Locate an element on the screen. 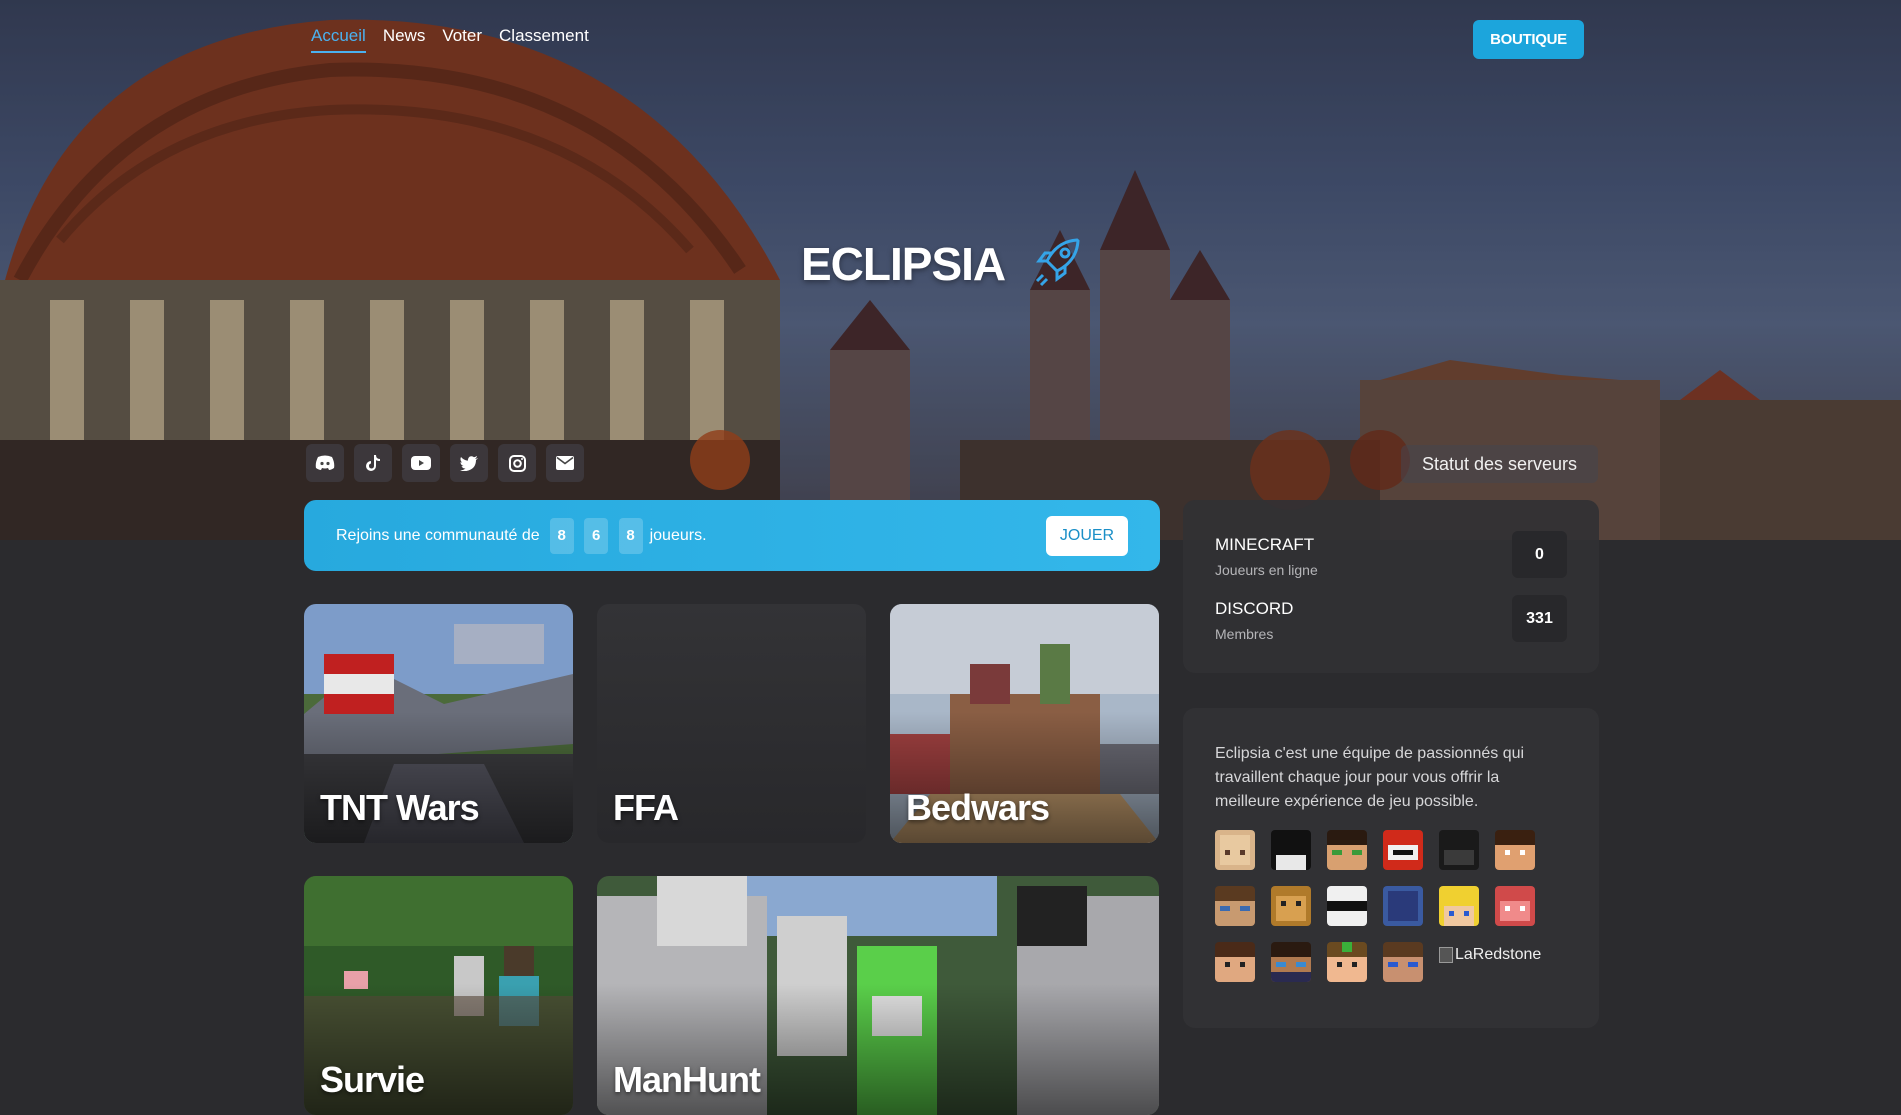  game-card-survie: Survie is located at coordinates (438, 995).